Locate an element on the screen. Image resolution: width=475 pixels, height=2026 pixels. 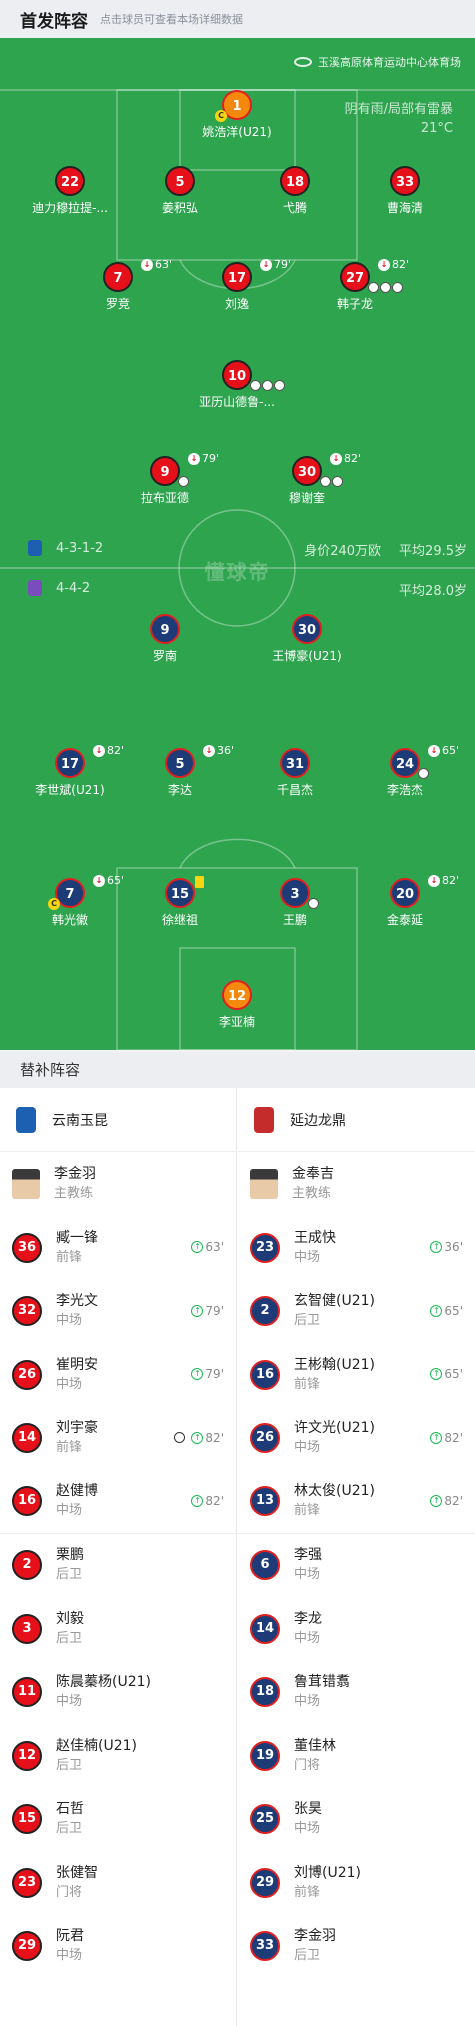
captain-icon: C is located at coordinates (221, 116).